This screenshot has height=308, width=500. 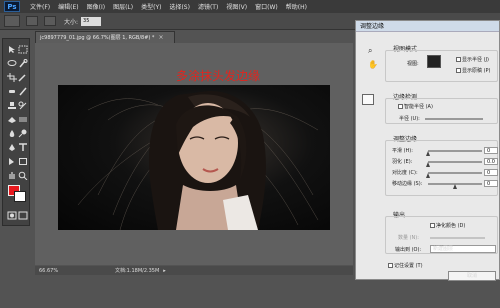 I want to click on erase-mode-icon, so click(x=50, y=21).